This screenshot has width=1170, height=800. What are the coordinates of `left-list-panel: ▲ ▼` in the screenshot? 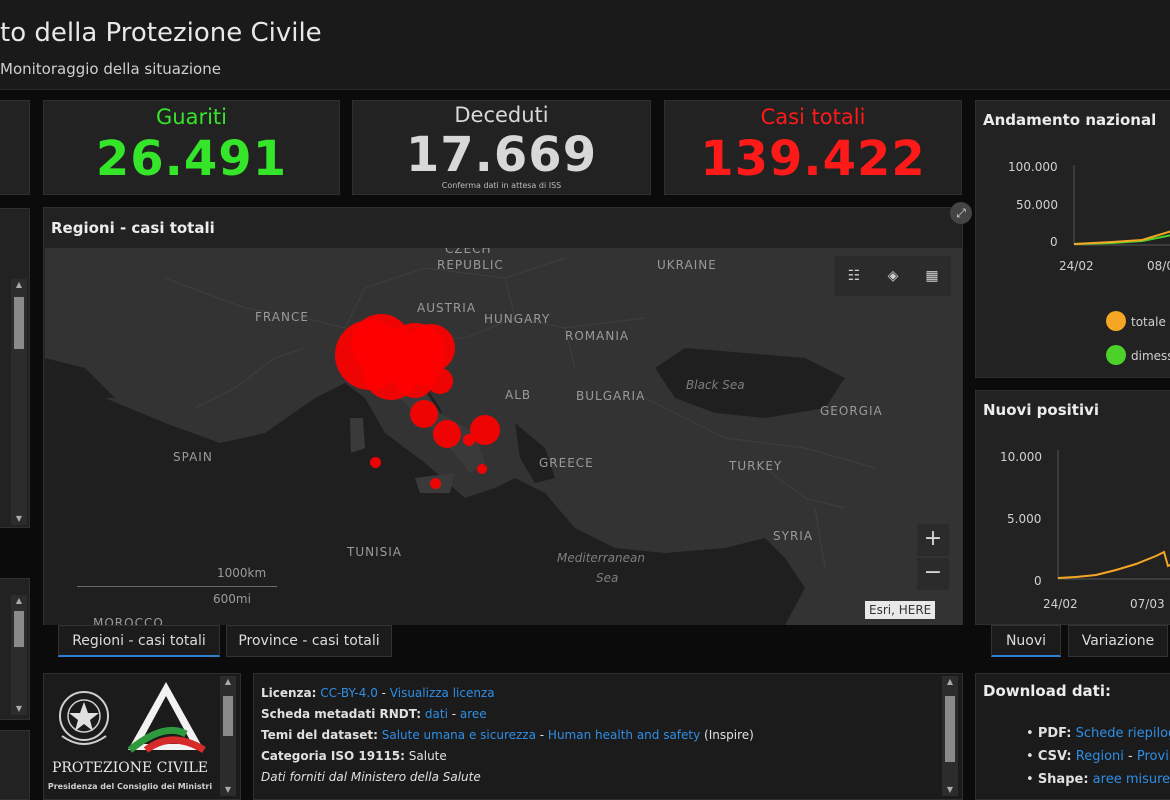 It's located at (15, 368).